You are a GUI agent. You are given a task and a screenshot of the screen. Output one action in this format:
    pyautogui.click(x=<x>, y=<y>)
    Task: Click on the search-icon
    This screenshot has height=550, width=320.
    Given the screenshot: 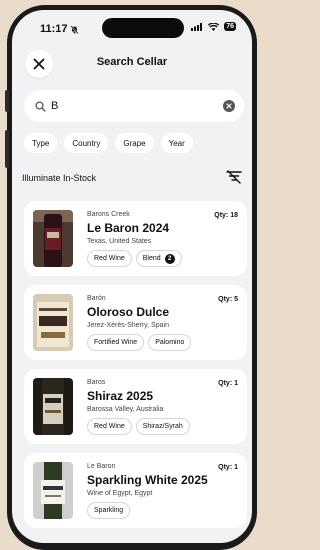 What is the action you would take?
    pyautogui.click(x=40, y=106)
    